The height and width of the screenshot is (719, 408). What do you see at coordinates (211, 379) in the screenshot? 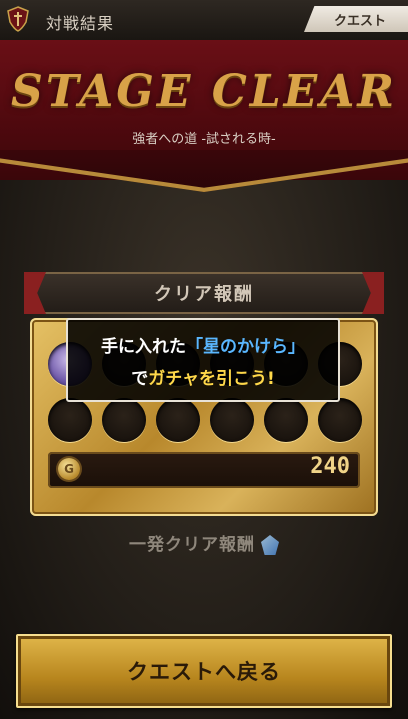
I see `popup-highlight-gacha: ガチャを引こう!` at bounding box center [211, 379].